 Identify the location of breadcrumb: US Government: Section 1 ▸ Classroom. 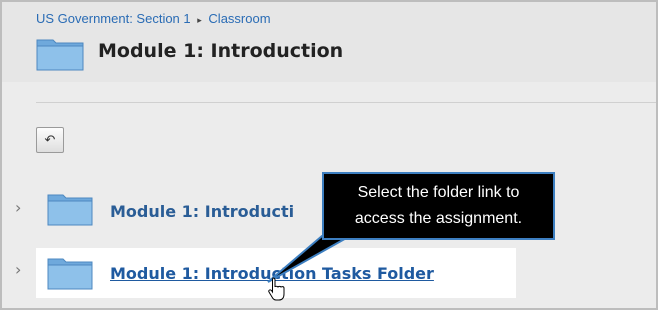
(153, 18).